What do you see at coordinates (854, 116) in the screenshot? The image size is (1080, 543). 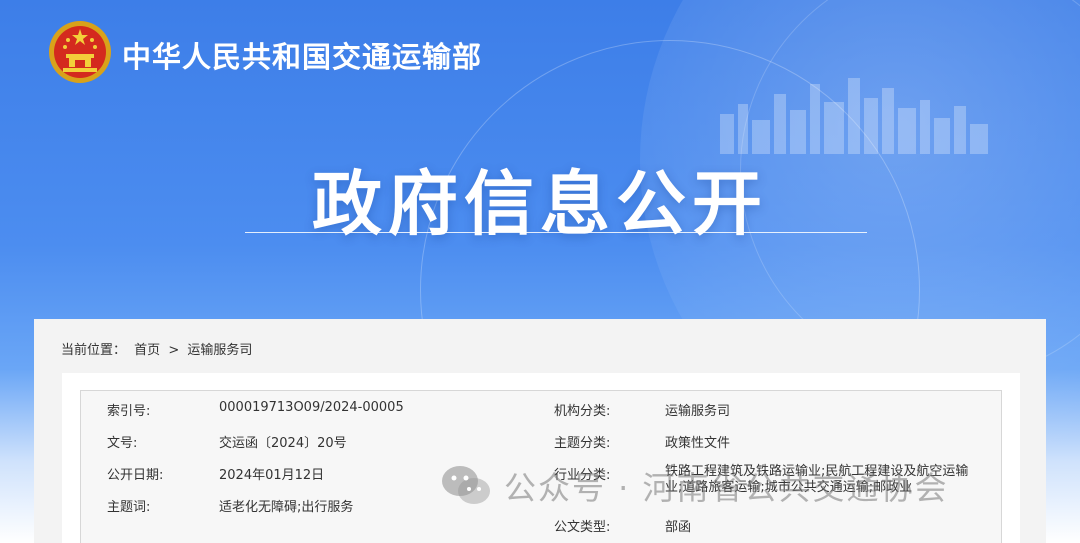 I see `city-skyline-decoration` at bounding box center [854, 116].